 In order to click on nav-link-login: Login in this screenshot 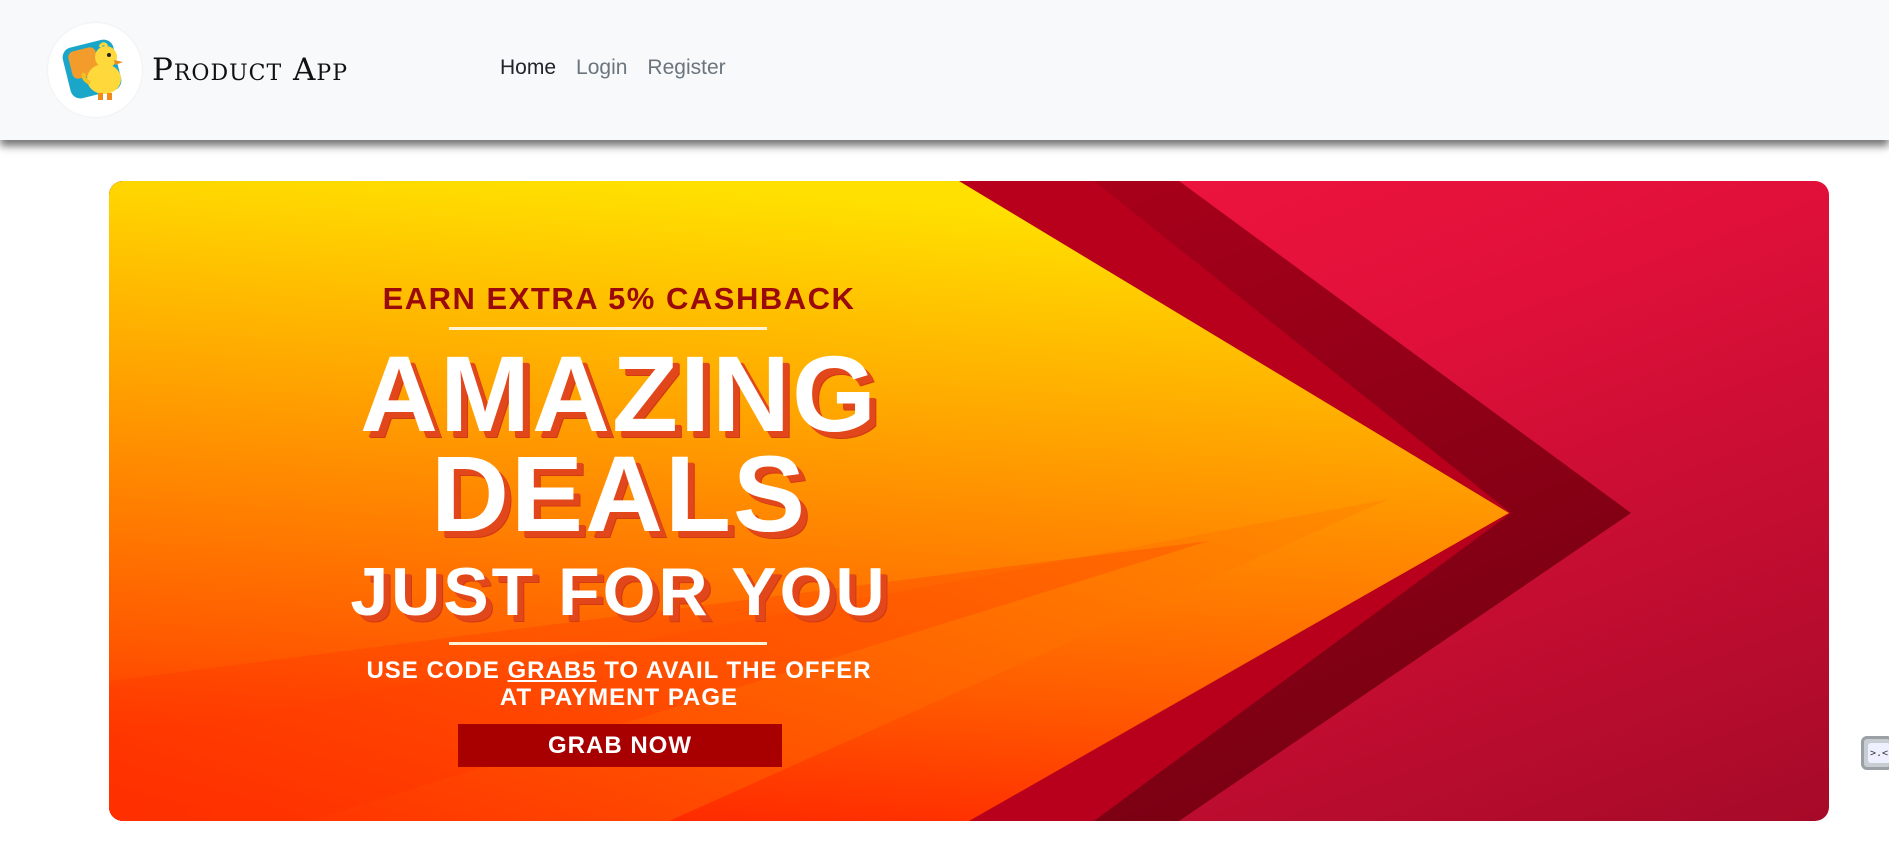, I will do `click(601, 68)`.